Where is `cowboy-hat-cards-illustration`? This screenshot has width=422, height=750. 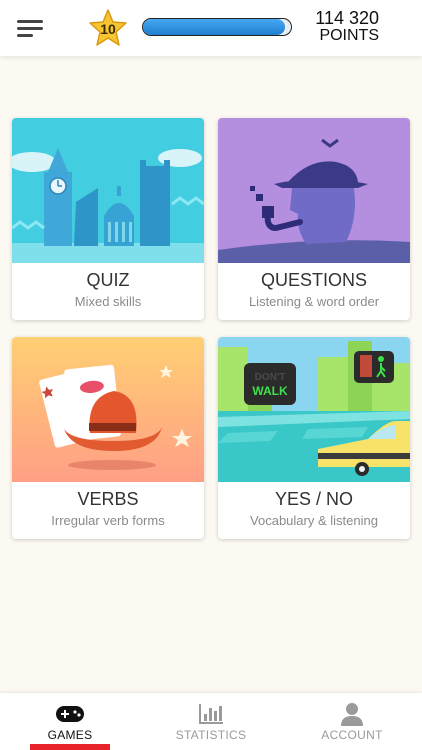
cowboy-hat-cards-illustration is located at coordinates (108, 409).